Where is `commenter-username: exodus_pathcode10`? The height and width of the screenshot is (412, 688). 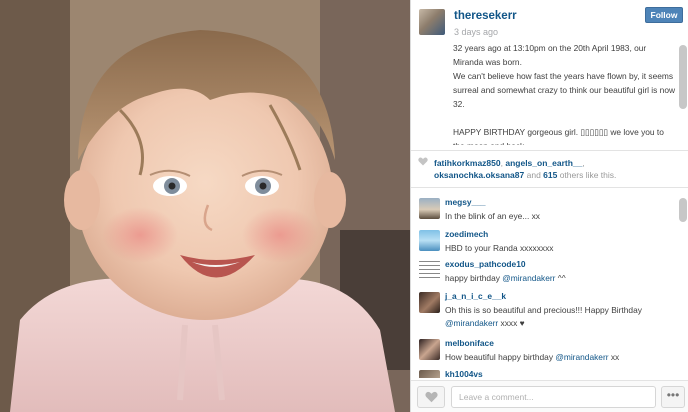 commenter-username: exodus_pathcode10 is located at coordinates (485, 264).